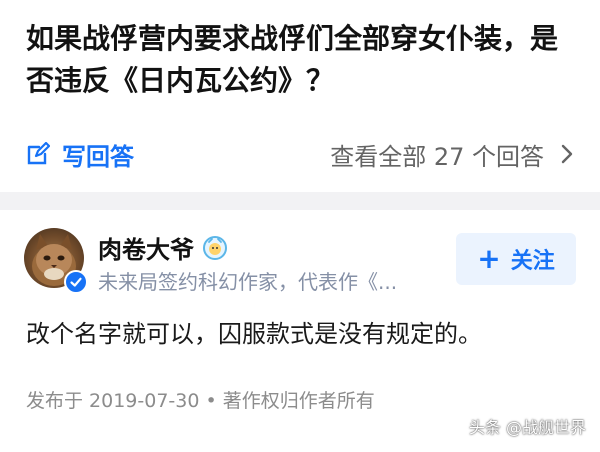 This screenshot has width=600, height=452. I want to click on section-divider, so click(300, 201).